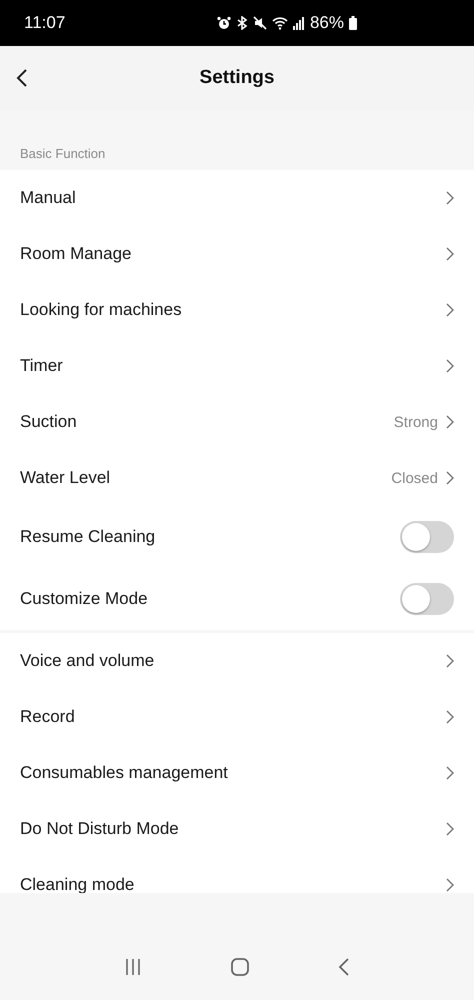 The image size is (474, 1000). What do you see at coordinates (223, 23) in the screenshot?
I see `alarm-icon` at bounding box center [223, 23].